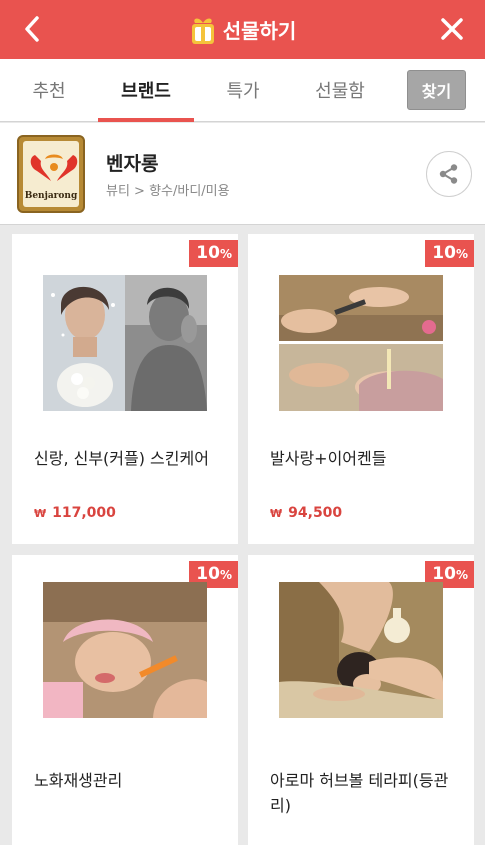  I want to click on brand-heart-logo-icon, so click(54, 167).